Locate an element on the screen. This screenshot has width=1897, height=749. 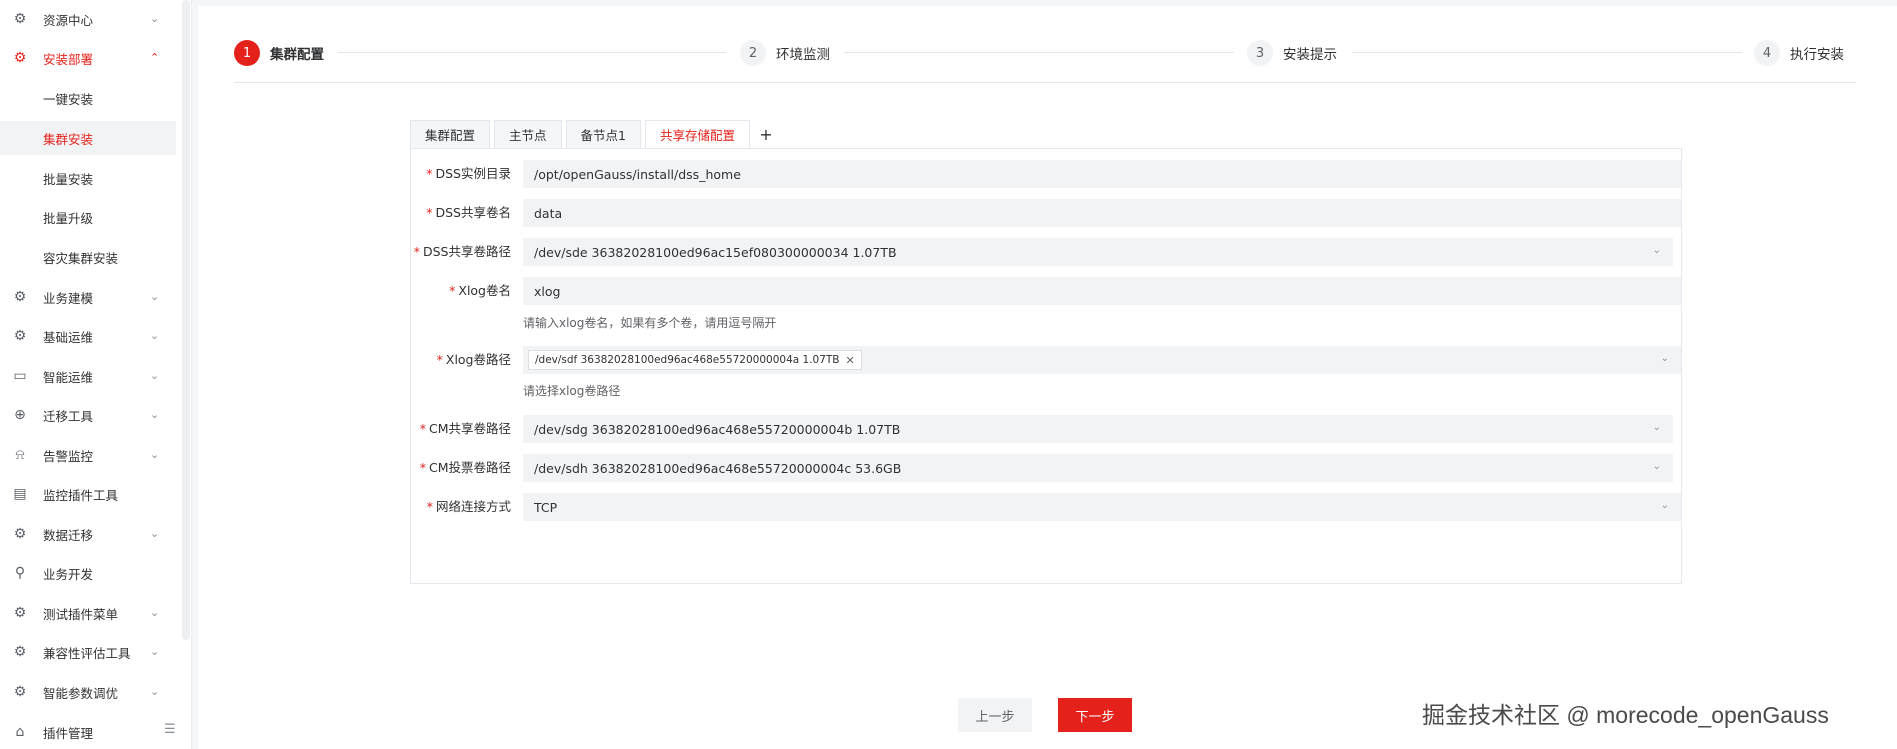
form-label: * 网络连接方式 is located at coordinates (461, 507).